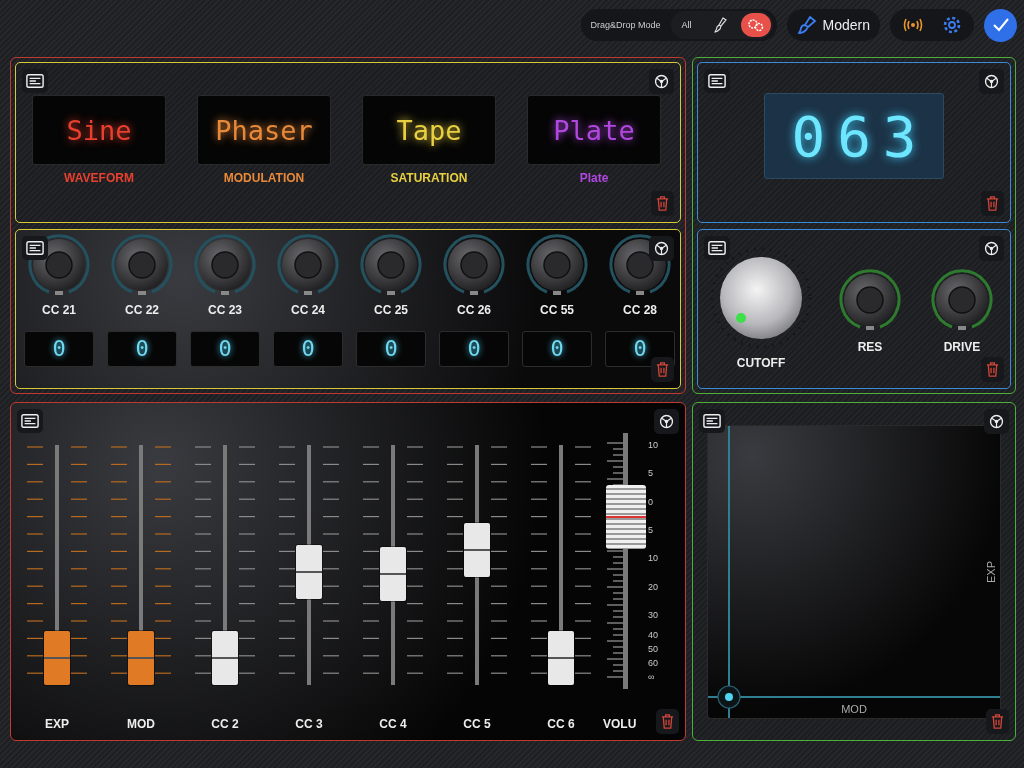  Describe the element at coordinates (477, 724) in the screenshot. I see `fader-label: CC 5` at that location.